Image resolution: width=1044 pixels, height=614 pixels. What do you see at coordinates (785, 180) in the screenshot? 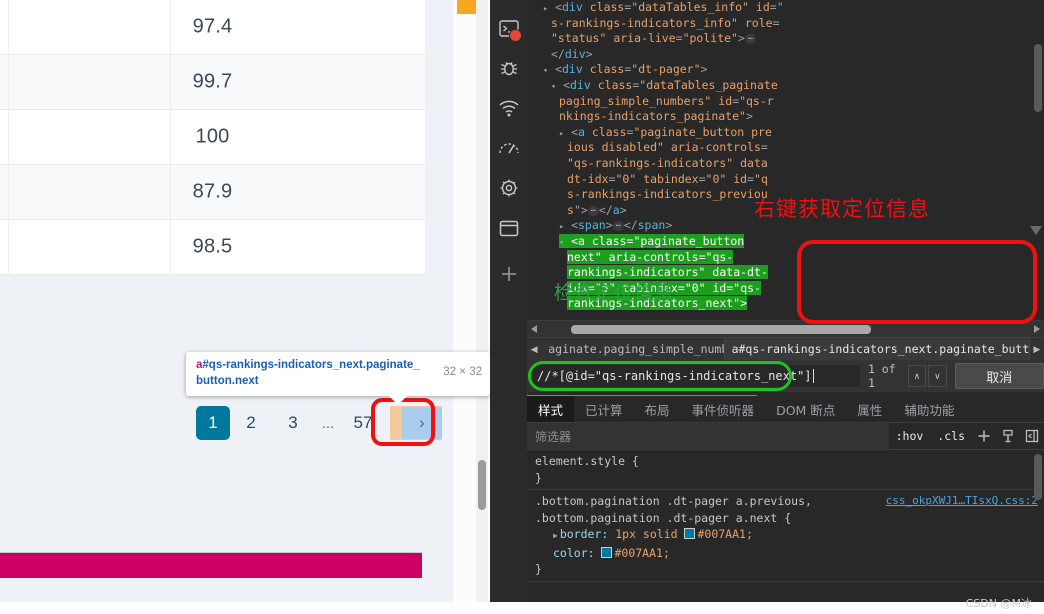
I see `dom-line: dt-idx="0" tabindex="0" id="q` at bounding box center [785, 180].